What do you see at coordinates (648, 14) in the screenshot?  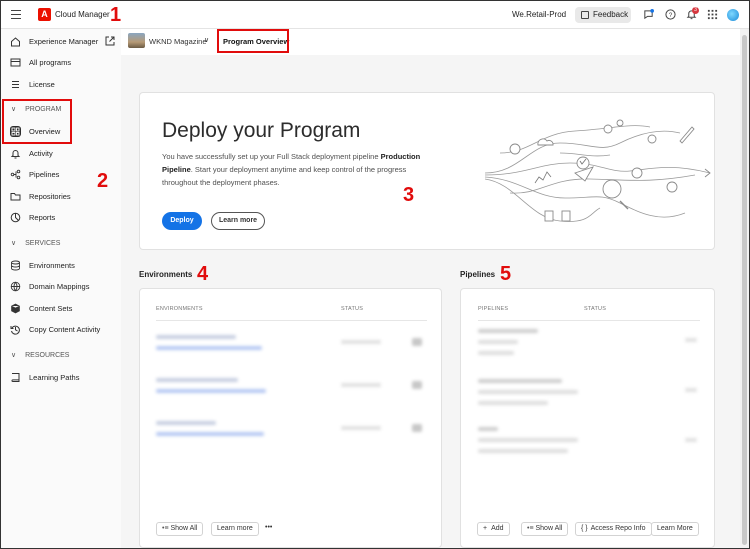 I see `chat-icon` at bounding box center [648, 14].